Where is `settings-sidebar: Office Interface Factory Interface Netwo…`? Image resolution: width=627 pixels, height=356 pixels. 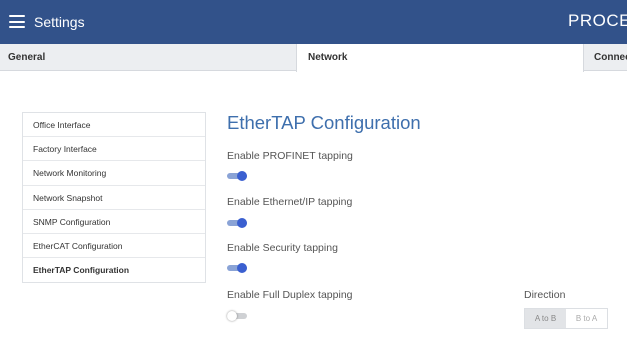
settings-sidebar: Office Interface Factory Interface Netwo… is located at coordinates (114, 198).